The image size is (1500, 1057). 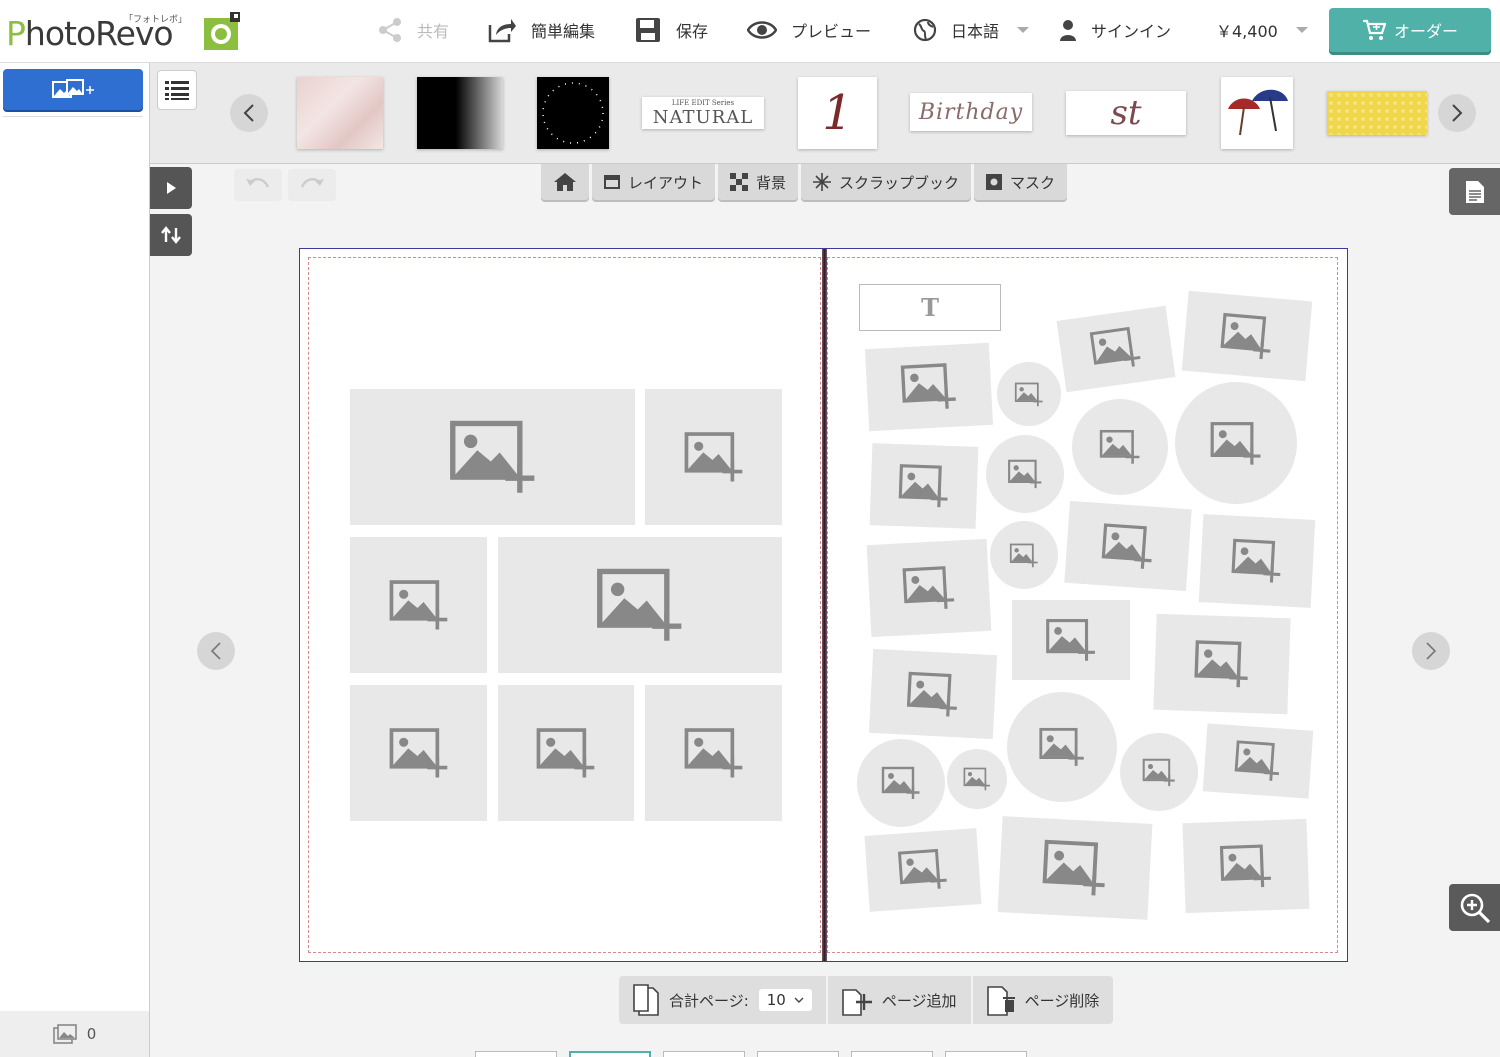 I want to click on photorevo-logo: PhotoRevo 「フォトレボ」, so click(x=126, y=32).